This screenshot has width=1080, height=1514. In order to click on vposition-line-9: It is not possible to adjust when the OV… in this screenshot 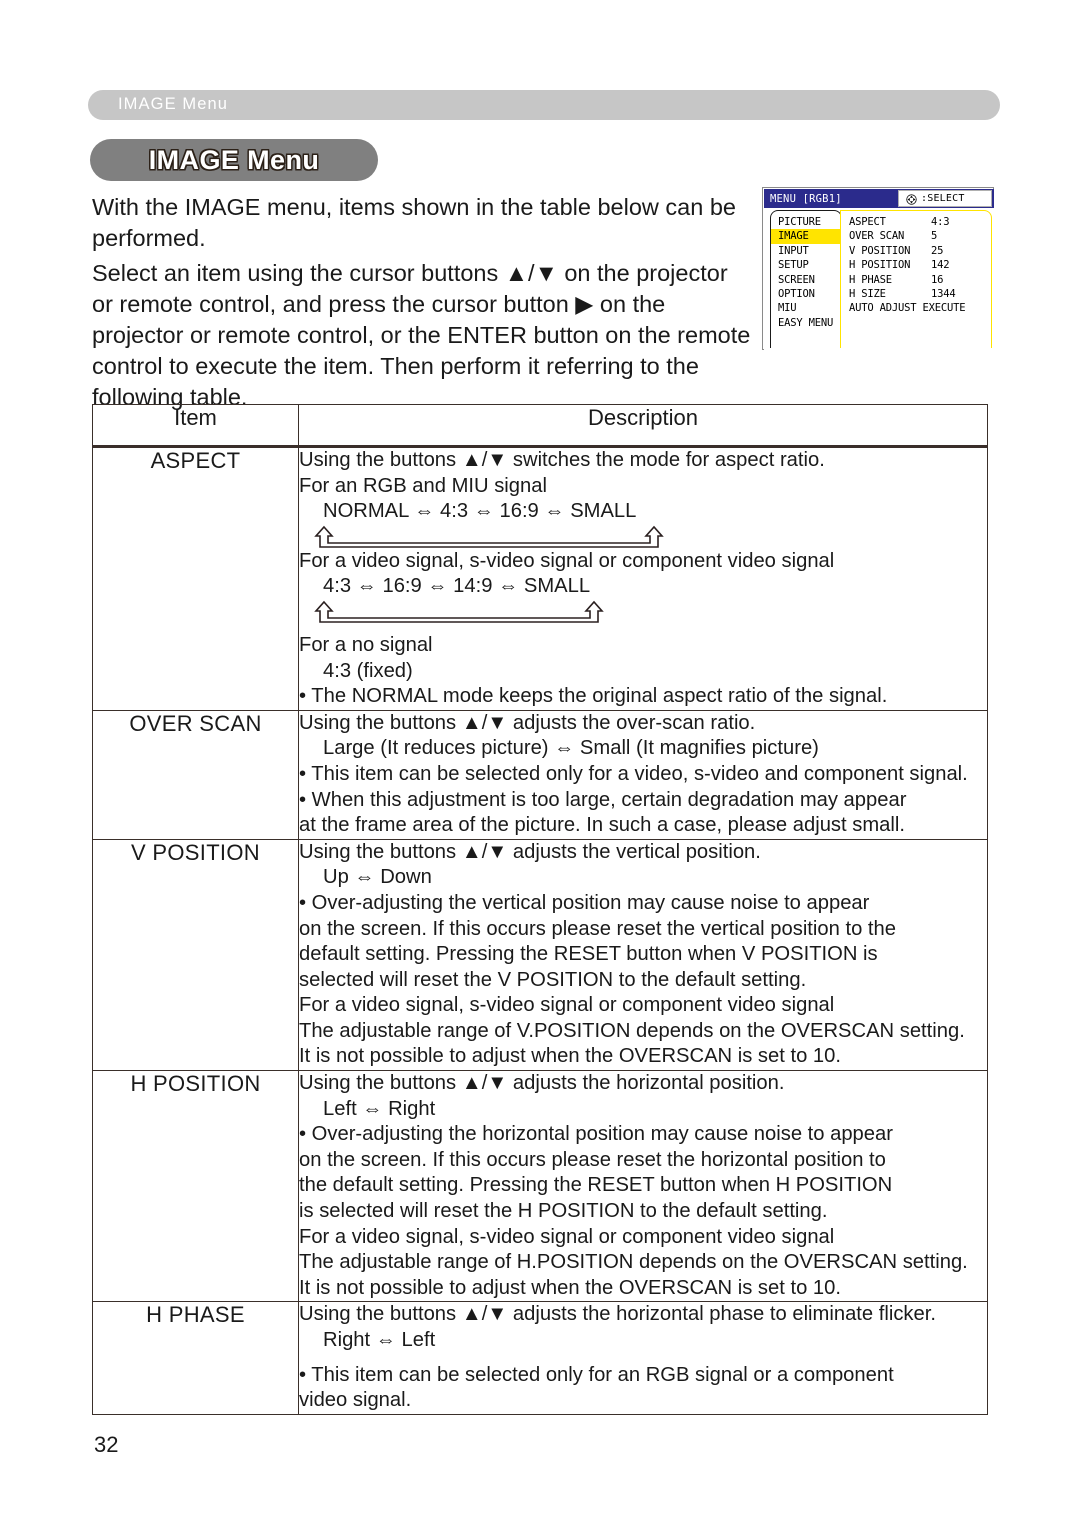, I will do `click(570, 1056)`.